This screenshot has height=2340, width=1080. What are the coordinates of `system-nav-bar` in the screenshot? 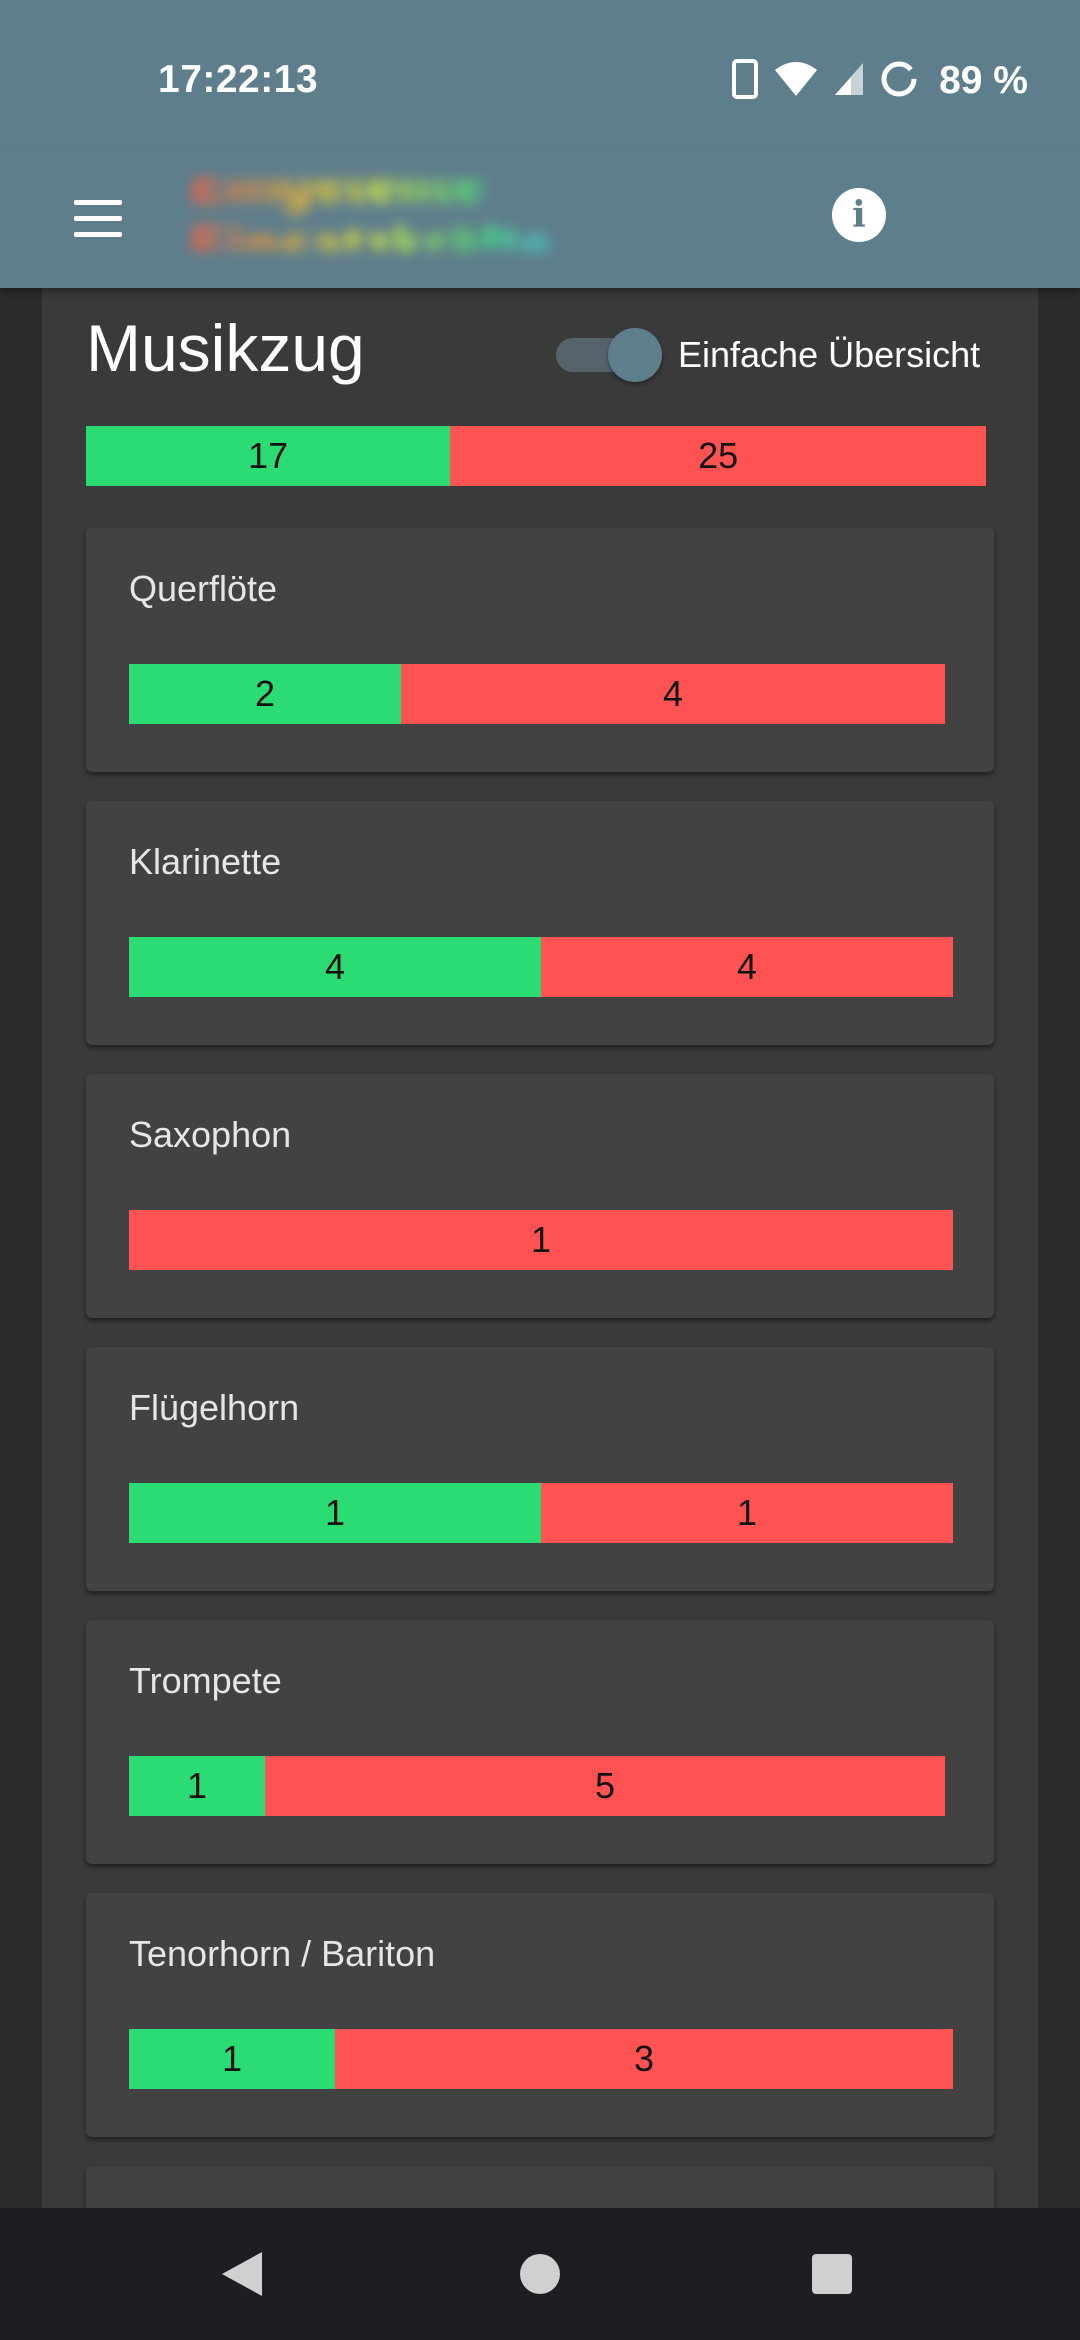 It's located at (540, 2274).